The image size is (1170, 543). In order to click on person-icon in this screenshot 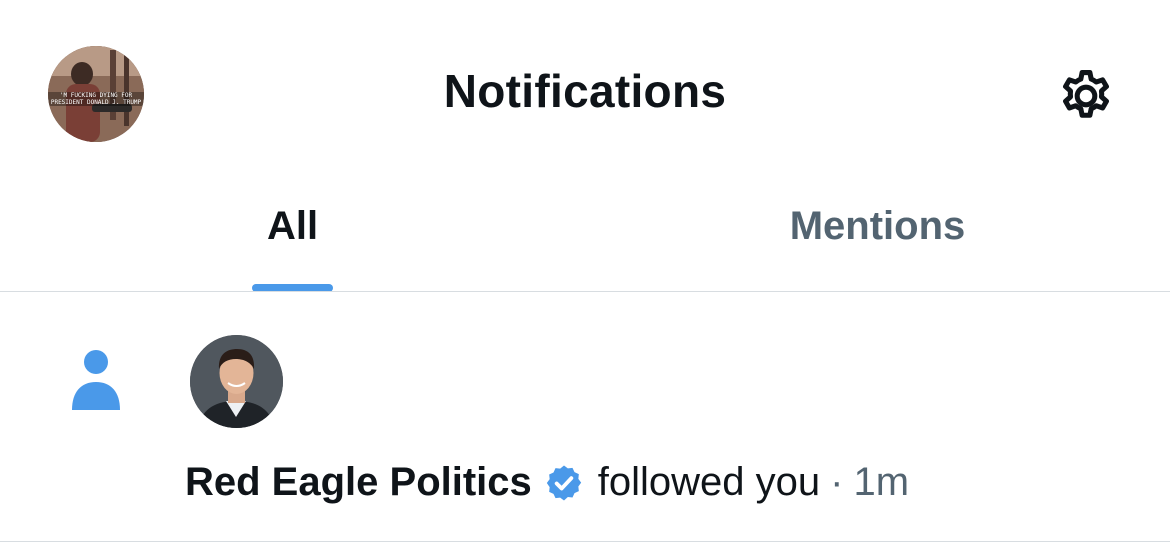, I will do `click(96, 380)`.